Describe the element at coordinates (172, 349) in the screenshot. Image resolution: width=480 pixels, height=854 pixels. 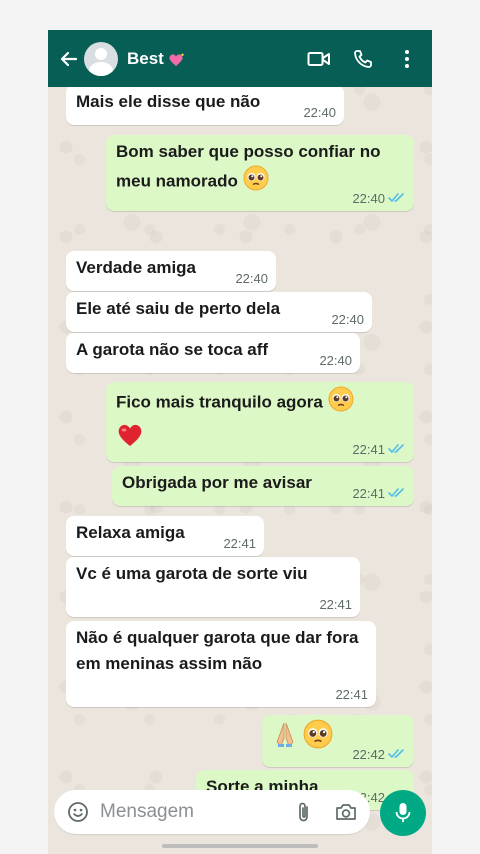
I see `message-text: A garota não se toca aff` at that location.